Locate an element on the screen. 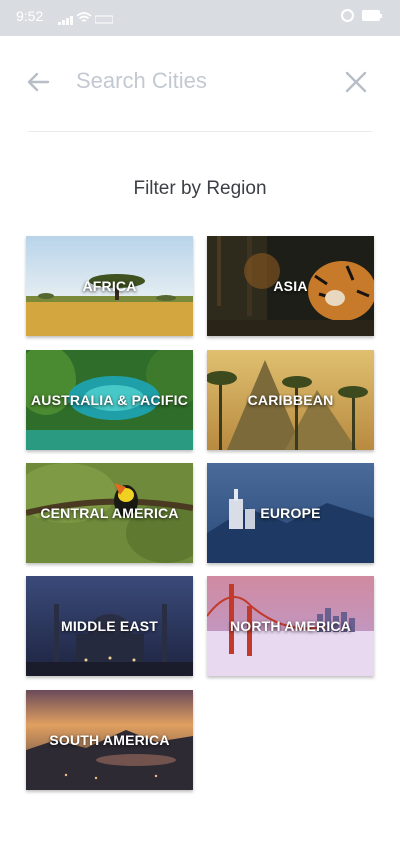 This screenshot has height=845, width=400. region-label: SOUTH AMERICA is located at coordinates (109, 740).